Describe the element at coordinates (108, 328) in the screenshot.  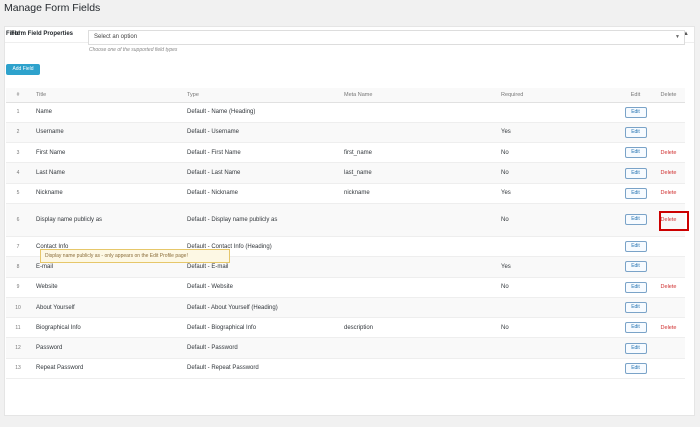
I see `row-title: Biographical Info` at that location.